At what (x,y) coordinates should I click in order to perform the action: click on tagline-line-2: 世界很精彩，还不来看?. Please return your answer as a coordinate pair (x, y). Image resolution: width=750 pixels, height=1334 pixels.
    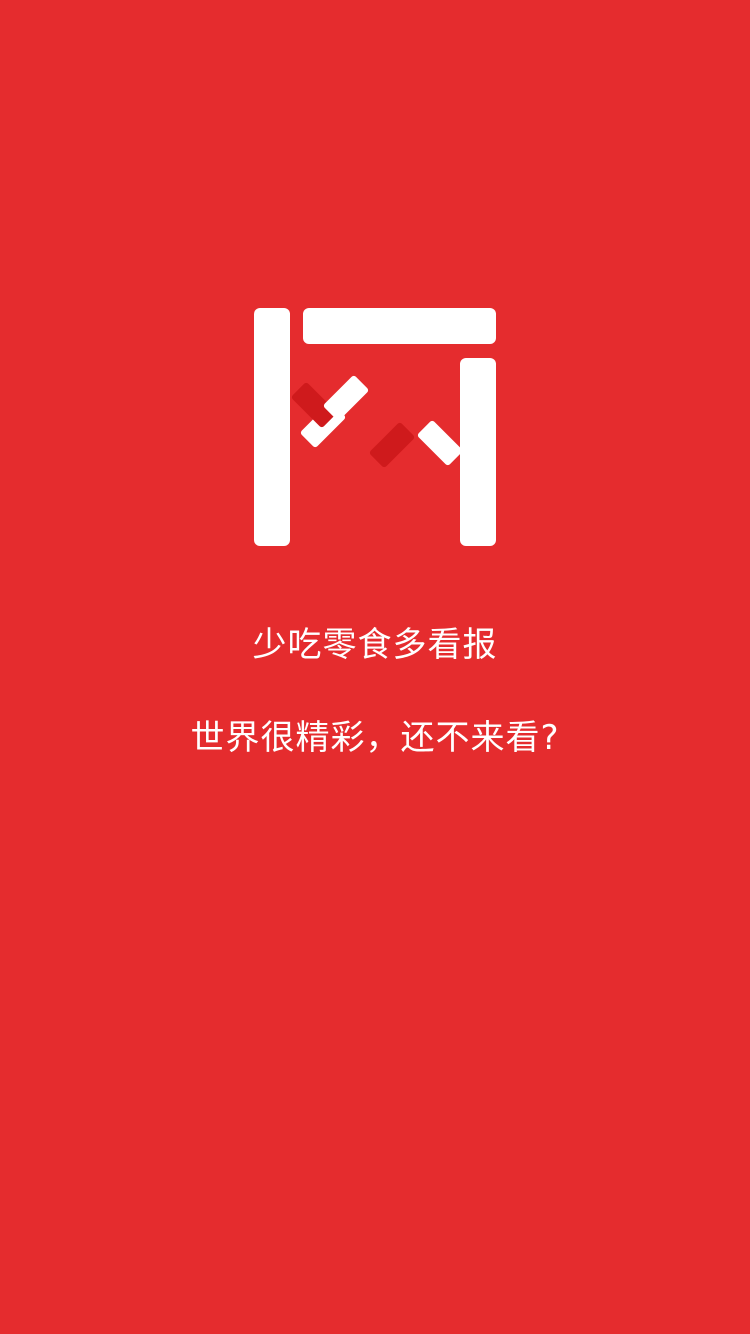
    Looking at the image, I should click on (375, 738).